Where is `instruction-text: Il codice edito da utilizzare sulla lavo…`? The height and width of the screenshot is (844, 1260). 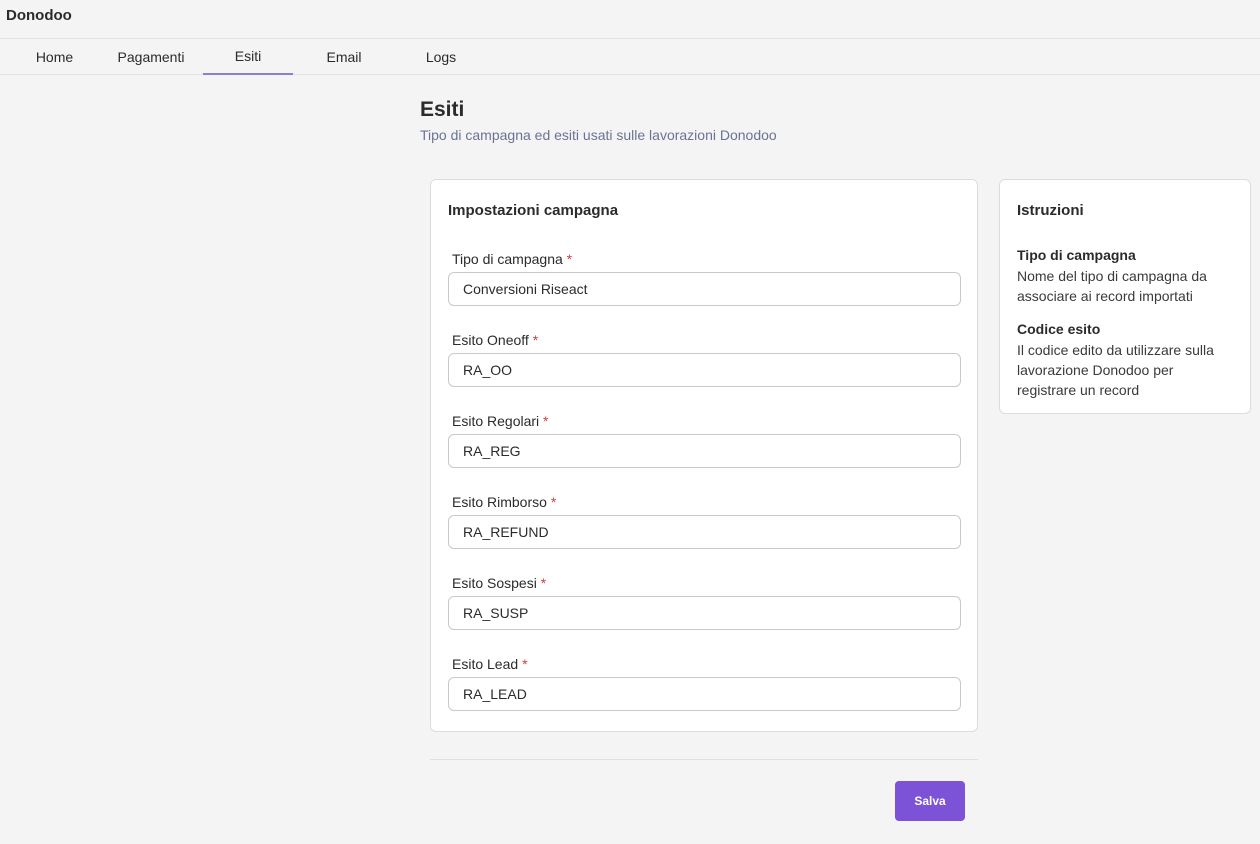
instruction-text: Il codice edito da utilizzare sulla lavo… is located at coordinates (1115, 370).